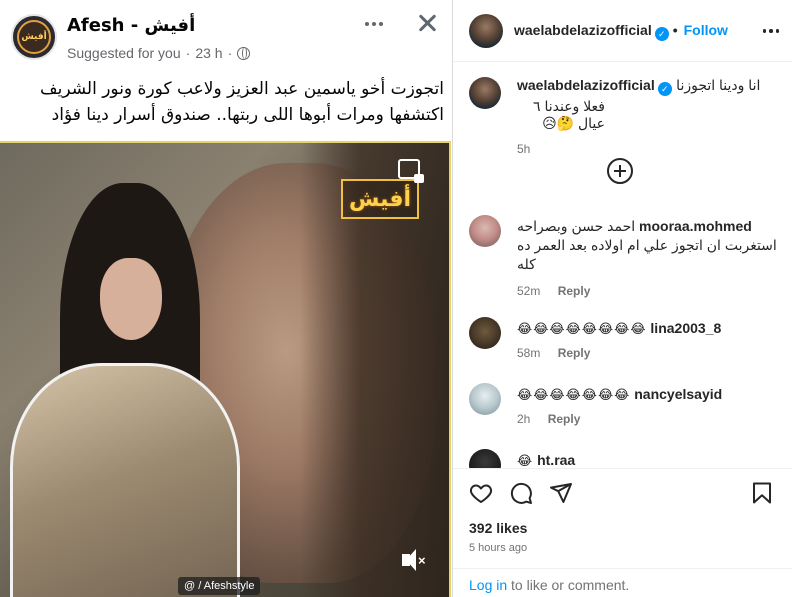 The height and width of the screenshot is (597, 792). Describe the element at coordinates (569, 114) in the screenshot. I see `caption-text: فعلا وعندنا ٦ عيال 🤔😥` at that location.